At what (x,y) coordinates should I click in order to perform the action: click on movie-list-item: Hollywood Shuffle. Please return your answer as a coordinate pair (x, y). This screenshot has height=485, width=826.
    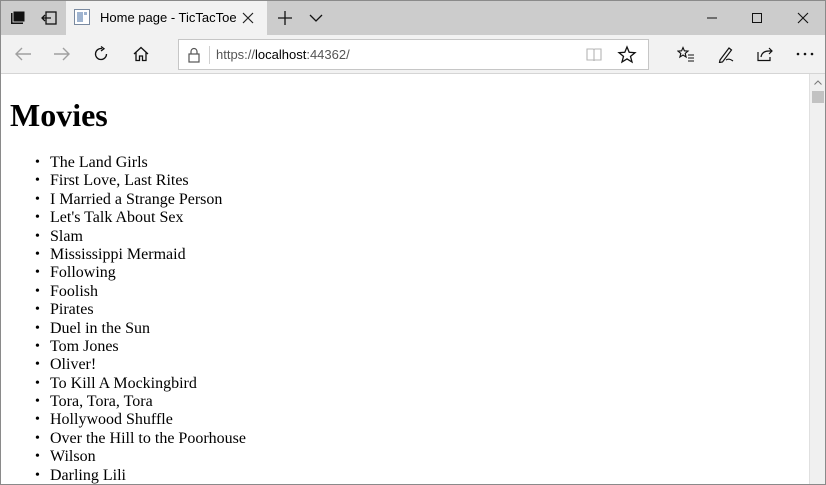
    Looking at the image, I should click on (140, 420).